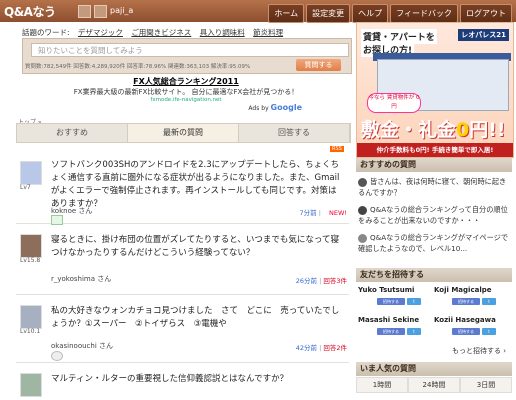 The width and height of the screenshot is (516, 400). Describe the element at coordinates (433, 130) in the screenshot. I see `banner-big-text: 敷金・礼金0円!!` at that location.